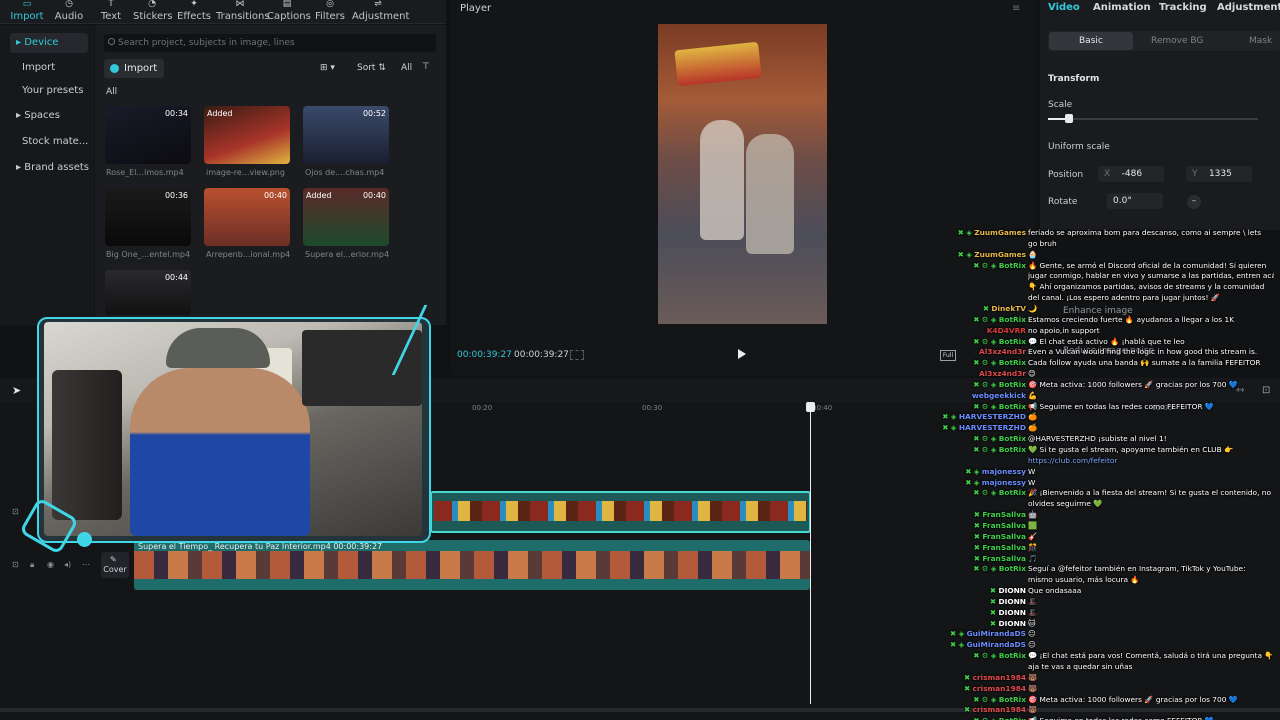 Image resolution: width=1280 pixels, height=720 pixels. I want to click on grid-icon, so click(577, 355).